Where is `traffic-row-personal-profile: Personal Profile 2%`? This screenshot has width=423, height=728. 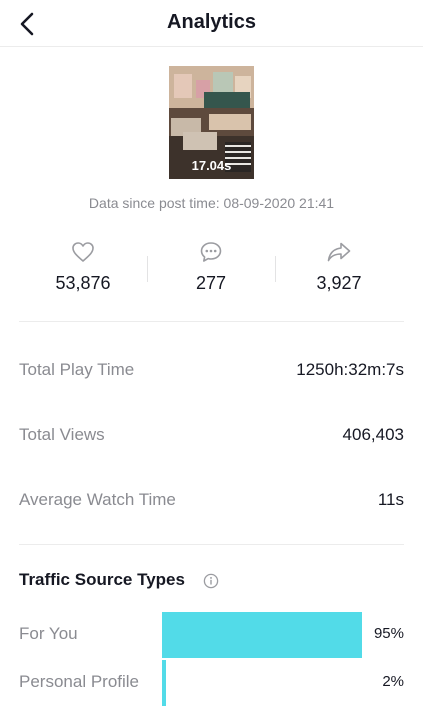
traffic-row-personal-profile: Personal Profile 2% is located at coordinates (211, 683).